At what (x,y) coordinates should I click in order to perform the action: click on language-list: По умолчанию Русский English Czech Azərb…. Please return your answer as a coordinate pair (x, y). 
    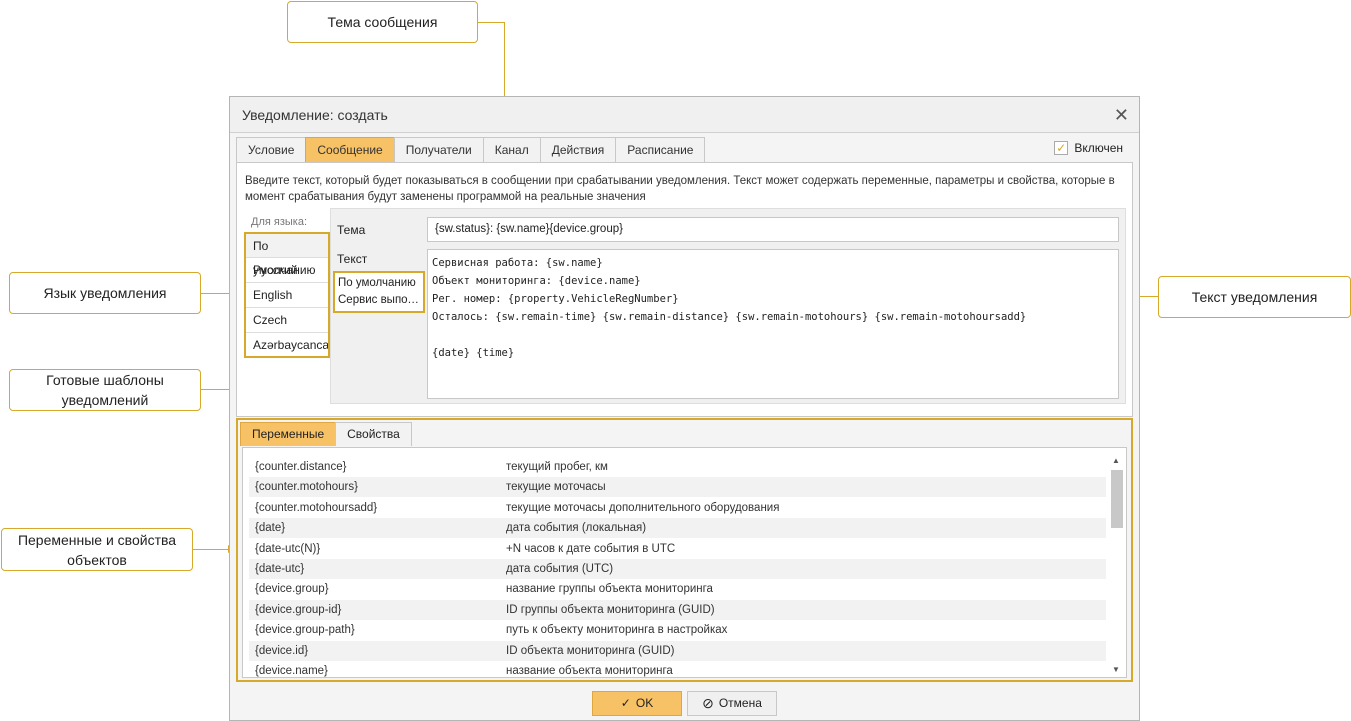
    Looking at the image, I should click on (287, 295).